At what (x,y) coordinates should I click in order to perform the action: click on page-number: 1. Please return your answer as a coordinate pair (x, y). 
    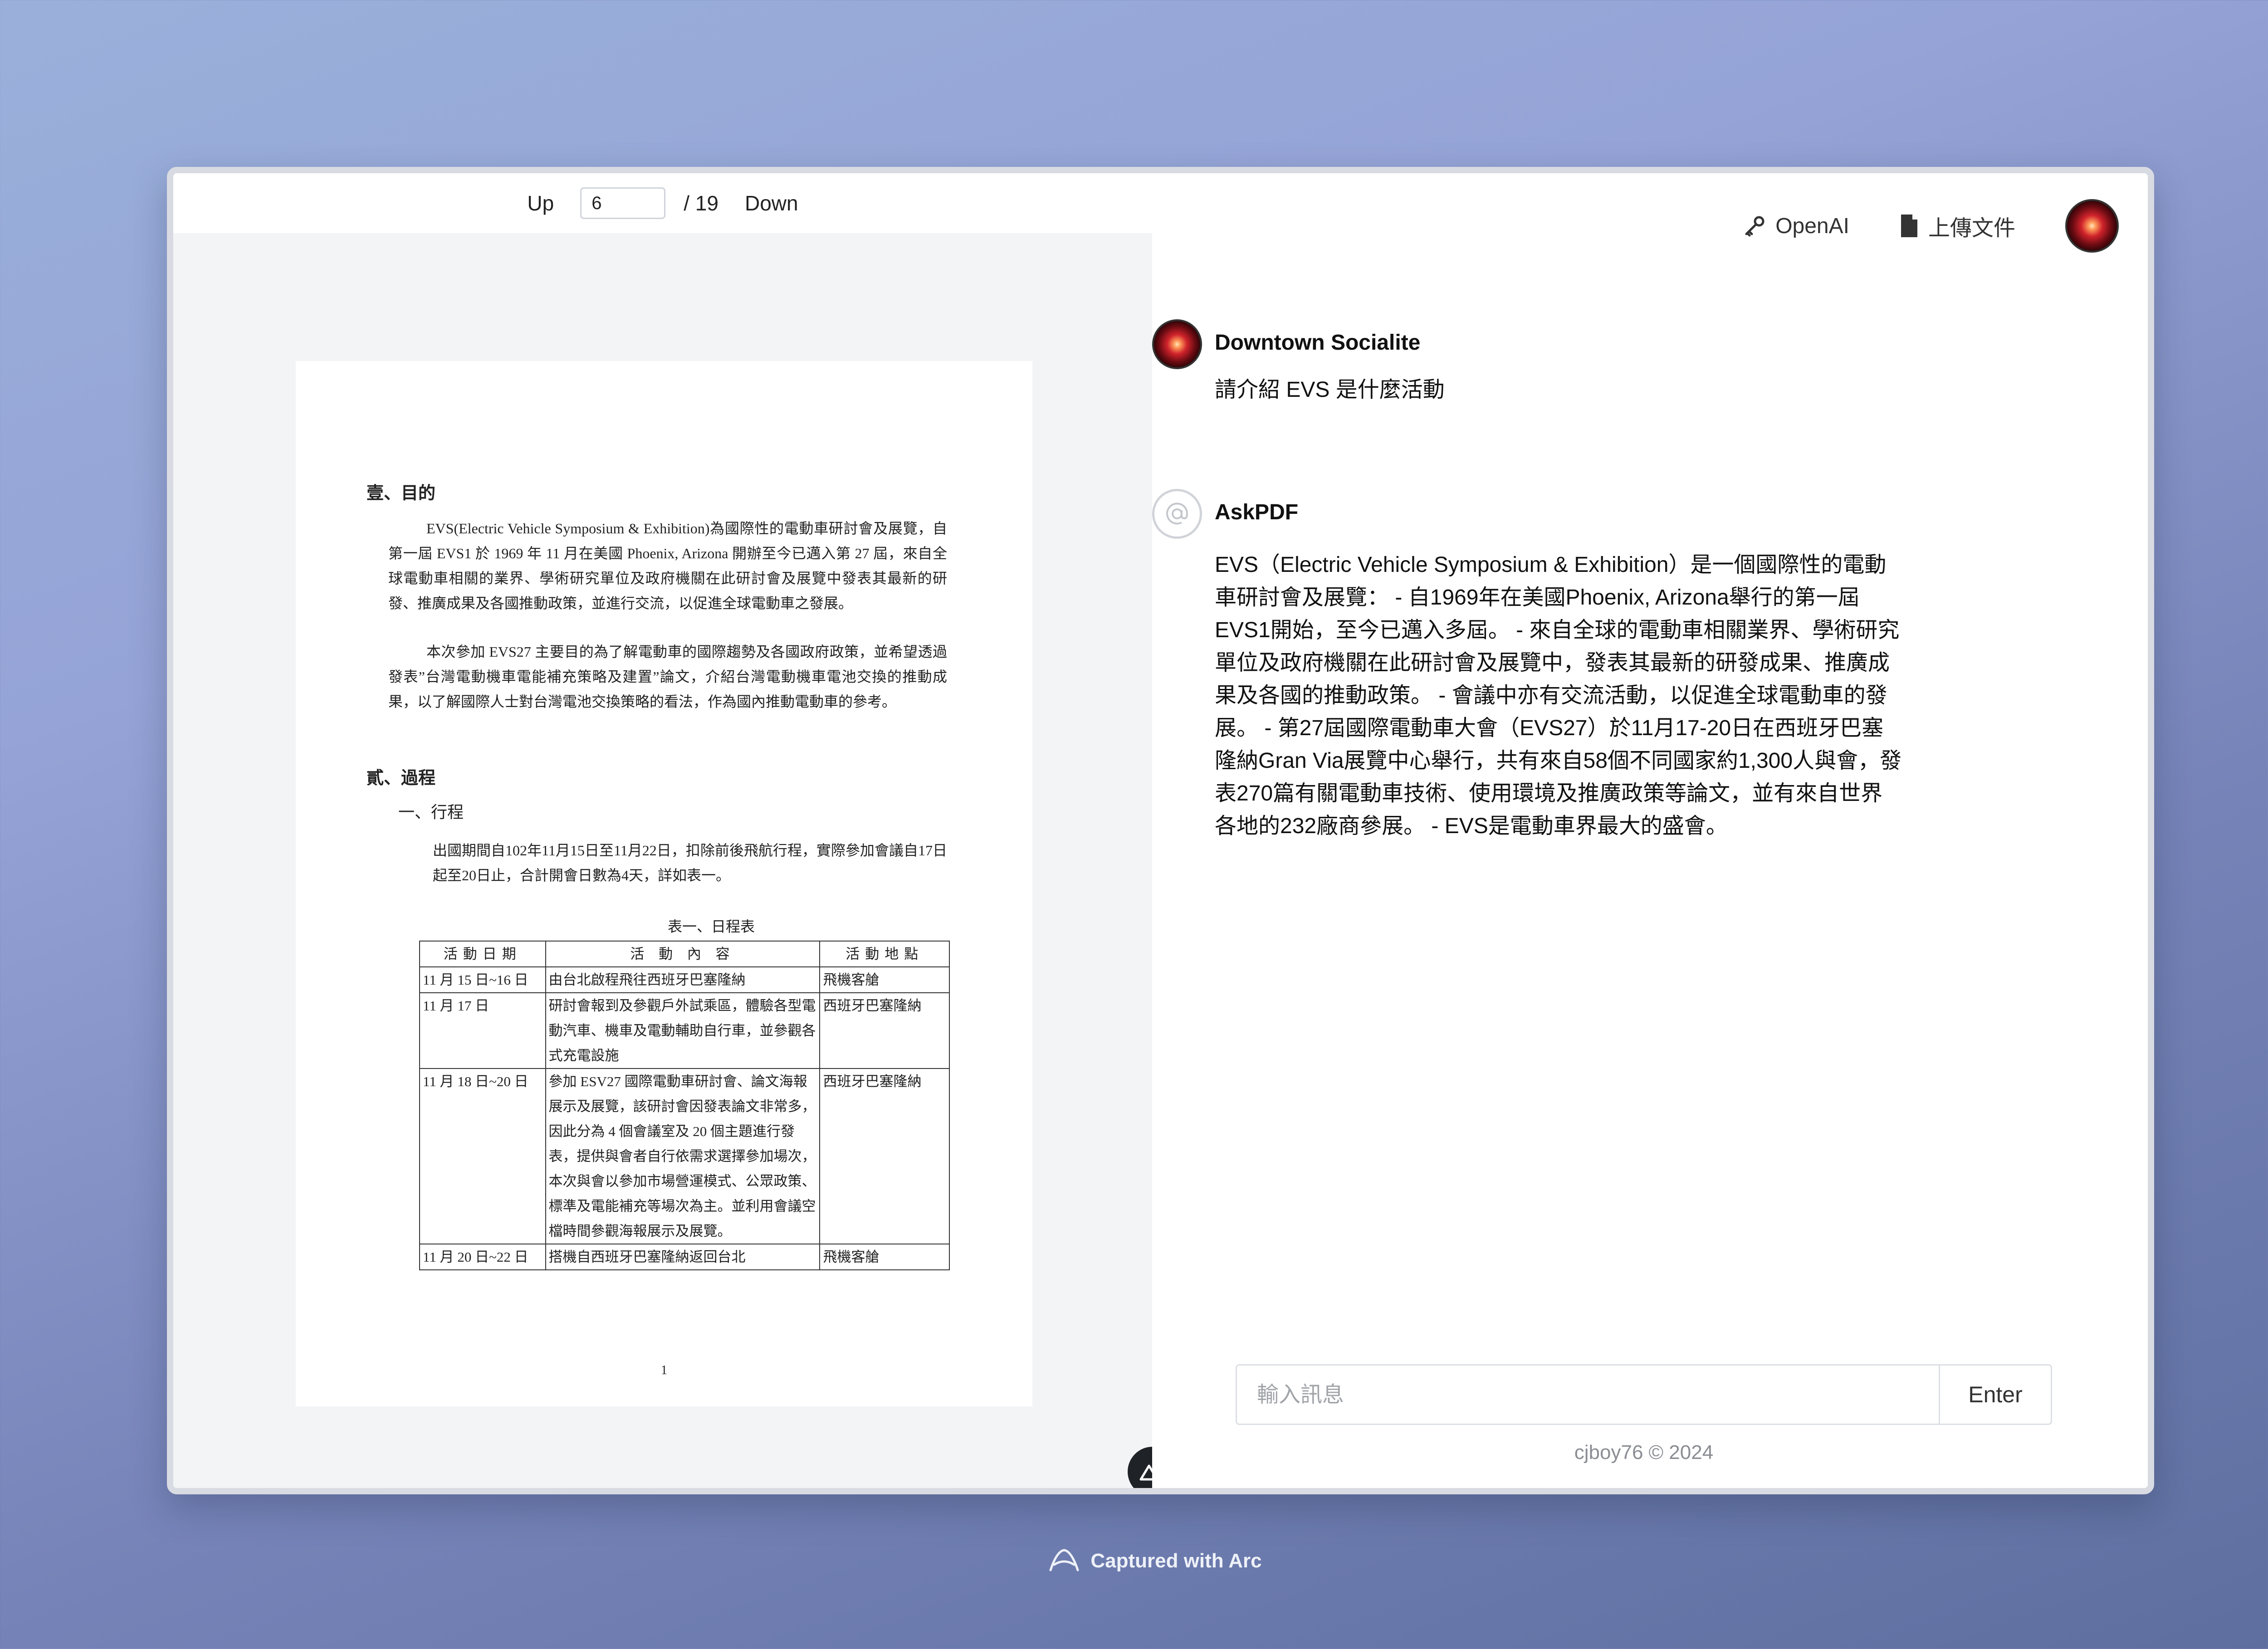
    Looking at the image, I should click on (664, 1370).